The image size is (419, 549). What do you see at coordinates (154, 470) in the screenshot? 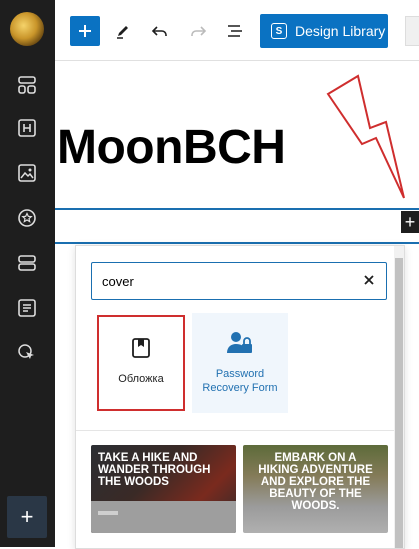
I see `pattern-heading: TAKE A HIKE AND WANDER THROUGH THE WOODS` at bounding box center [154, 470].